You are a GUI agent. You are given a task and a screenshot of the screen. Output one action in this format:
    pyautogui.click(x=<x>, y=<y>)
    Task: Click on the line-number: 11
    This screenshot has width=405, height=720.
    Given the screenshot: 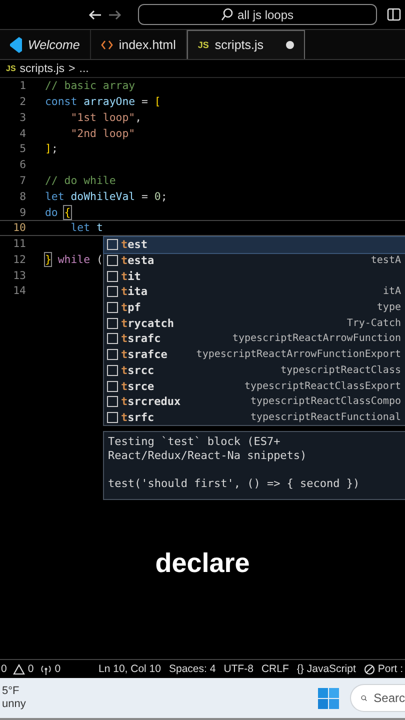 What is the action you would take?
    pyautogui.click(x=19, y=243)
    